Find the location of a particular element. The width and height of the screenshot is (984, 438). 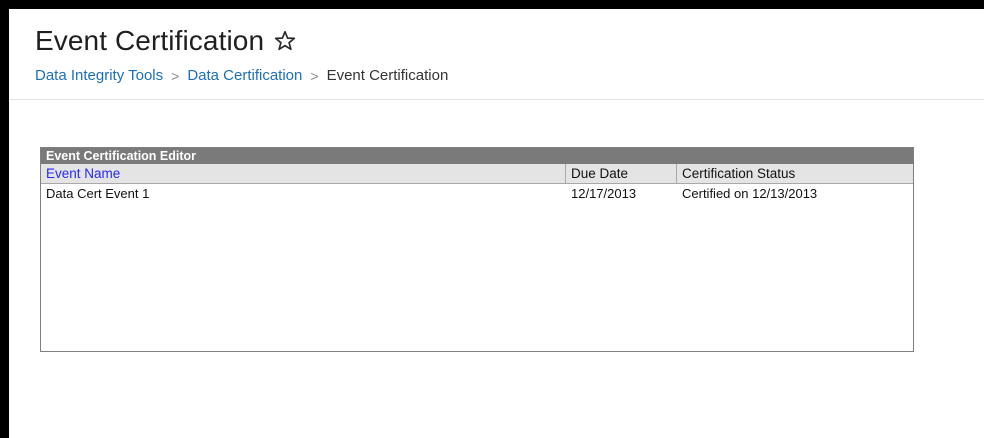

column-header-event-name: Event Name is located at coordinates (303, 173).